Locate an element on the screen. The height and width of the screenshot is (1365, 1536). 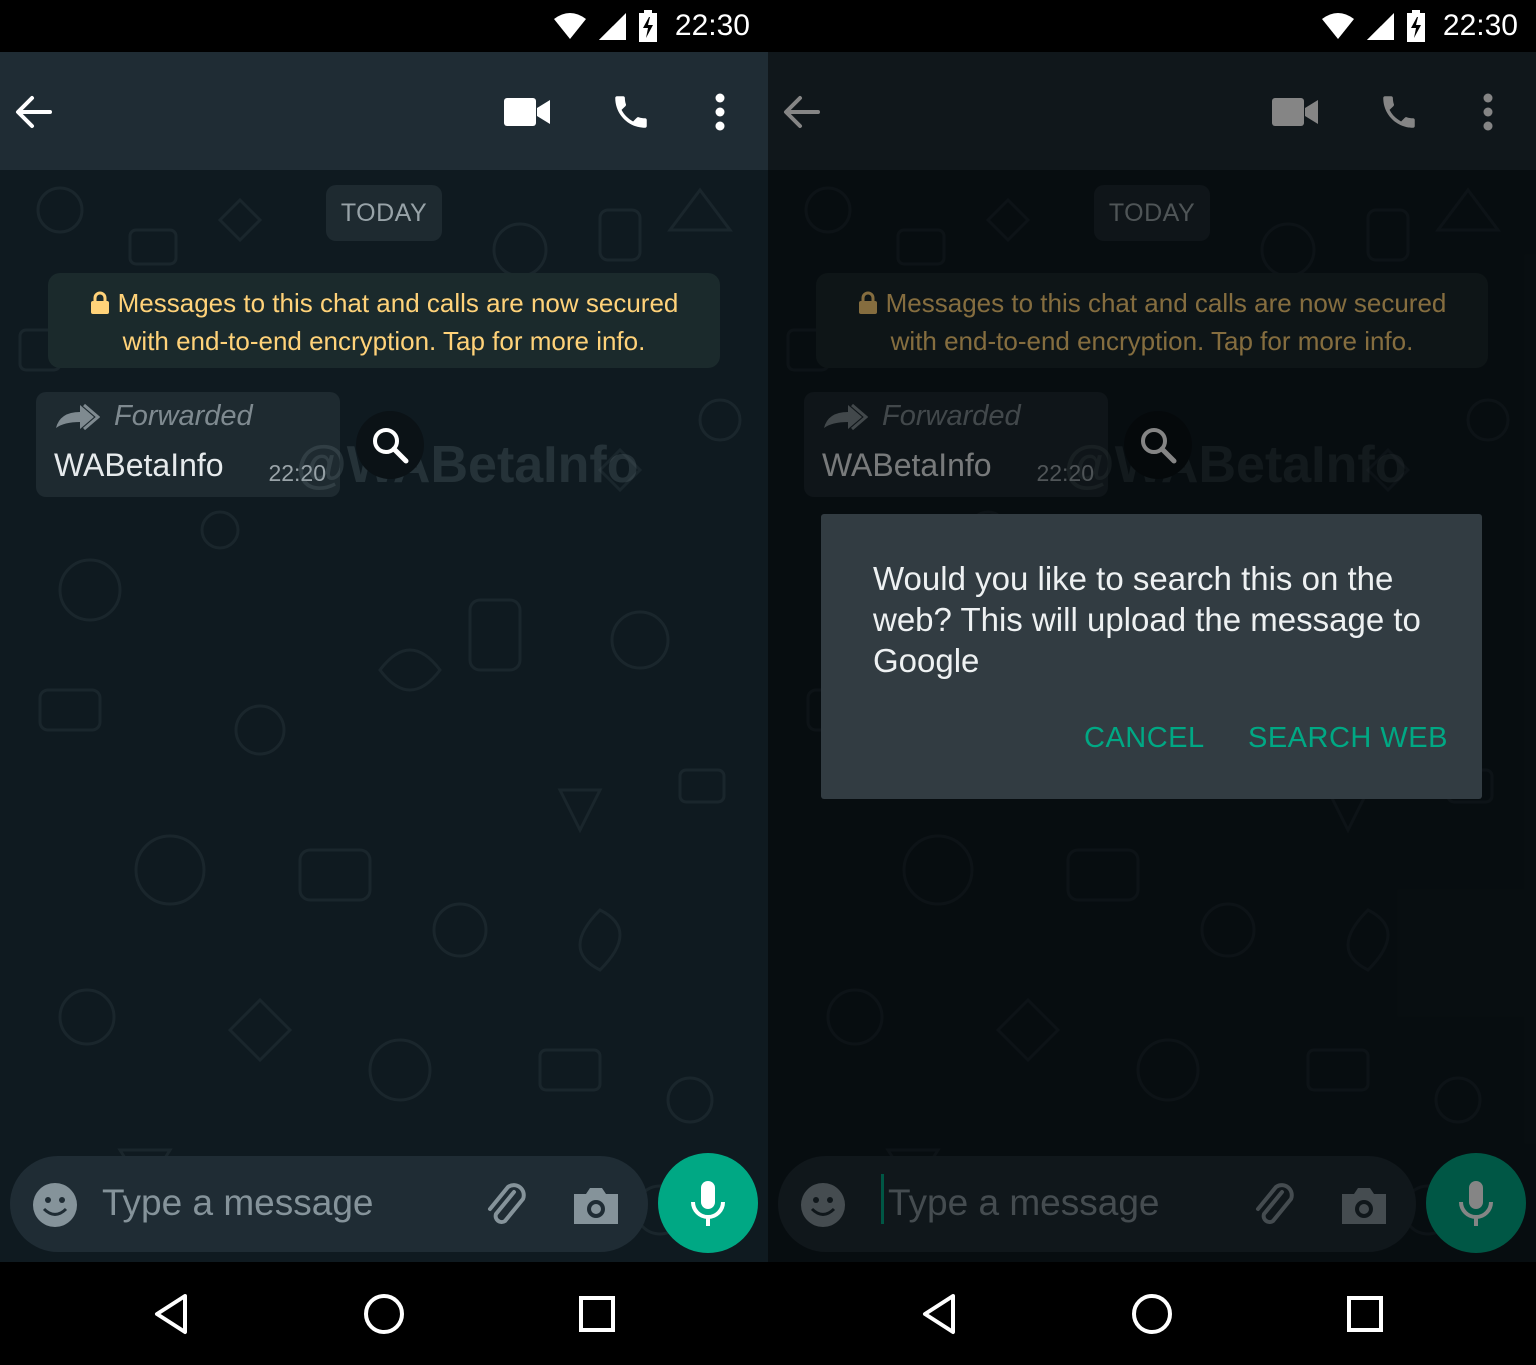
emoji-icon is located at coordinates (55, 1205).